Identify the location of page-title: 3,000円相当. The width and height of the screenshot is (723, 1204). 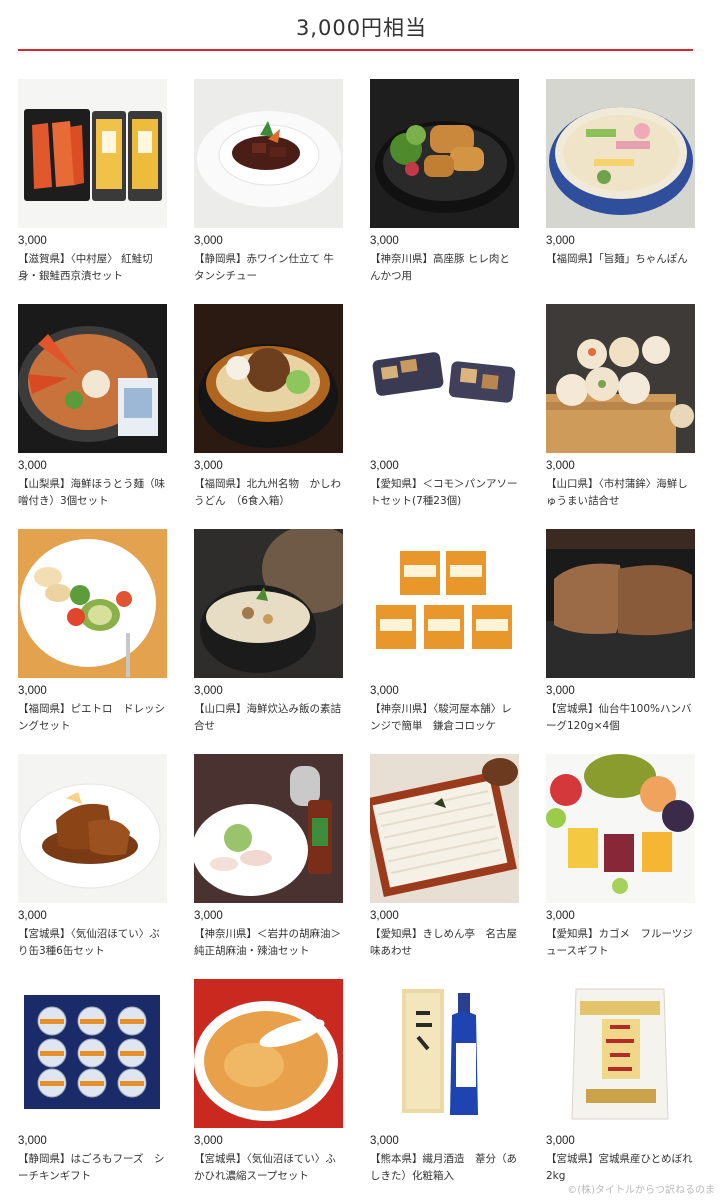
(361, 28).